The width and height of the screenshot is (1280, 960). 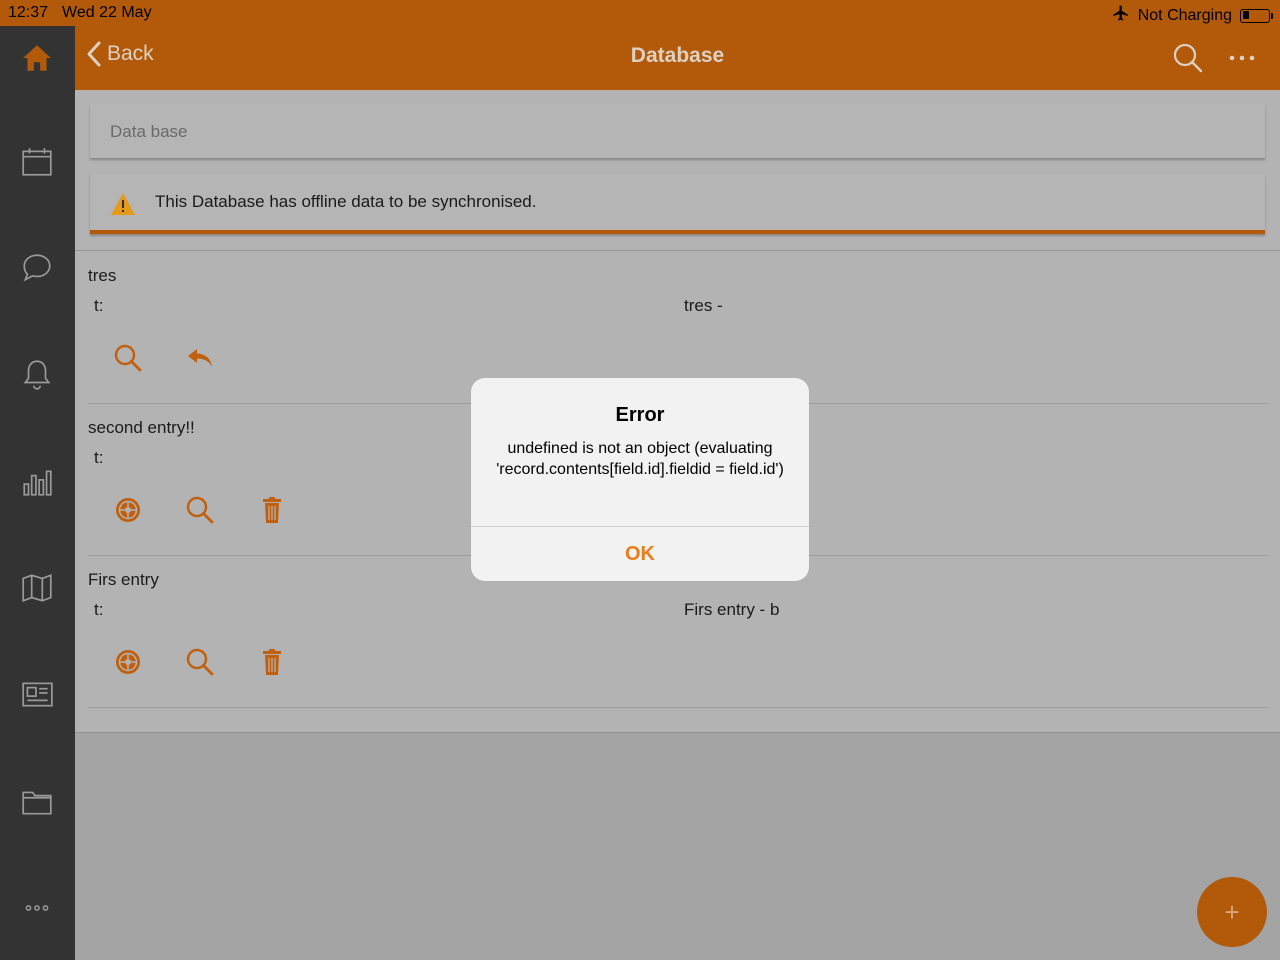 What do you see at coordinates (640, 415) in the screenshot?
I see `dialog-title: Error` at bounding box center [640, 415].